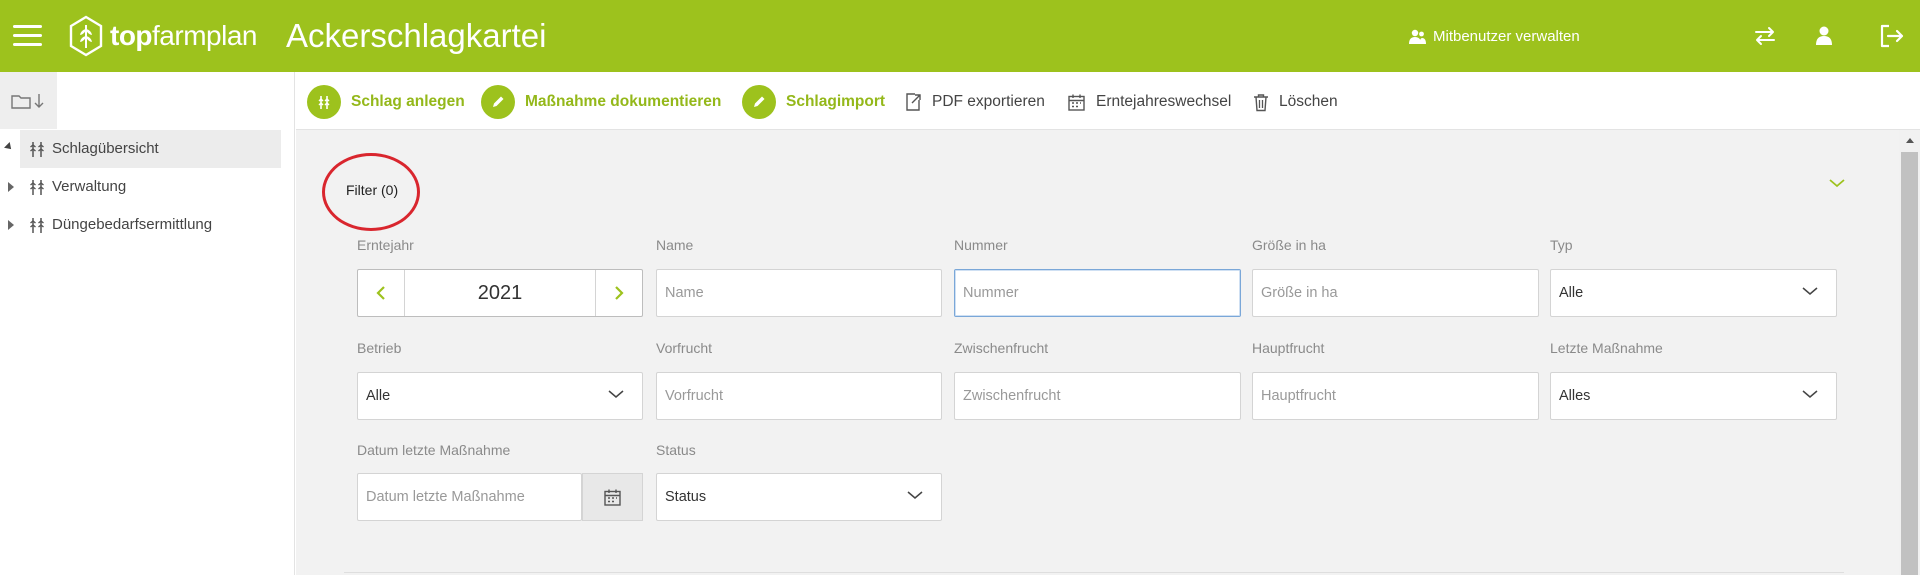 This screenshot has height=575, width=1920. What do you see at coordinates (1606, 348) in the screenshot?
I see `last-measure-label: Letzte Maßnahme` at bounding box center [1606, 348].